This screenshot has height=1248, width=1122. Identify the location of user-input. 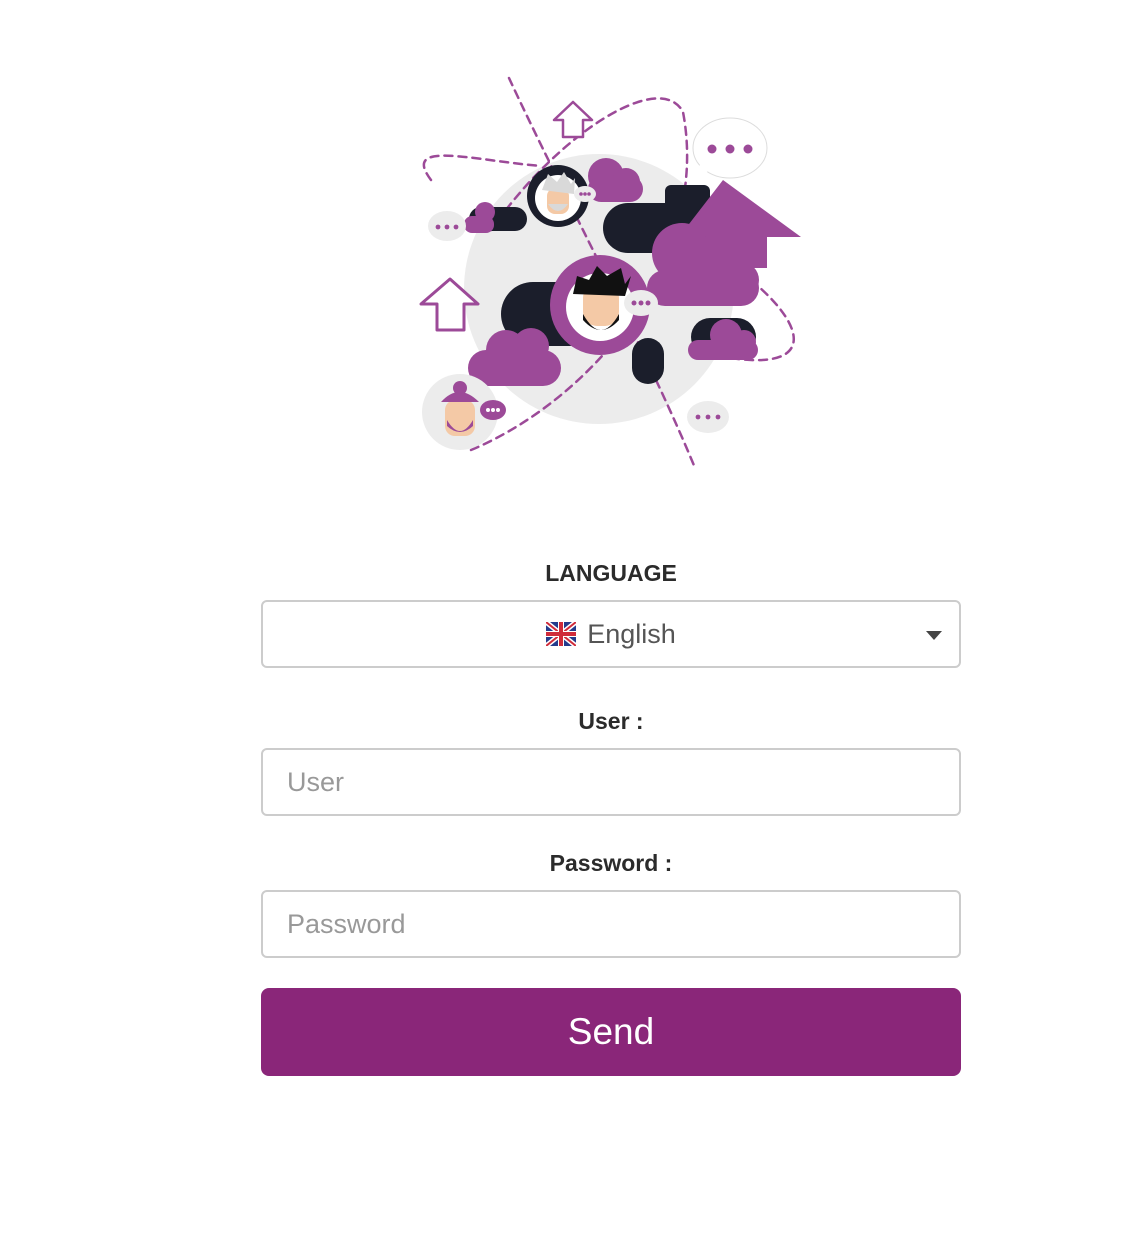
(611, 782).